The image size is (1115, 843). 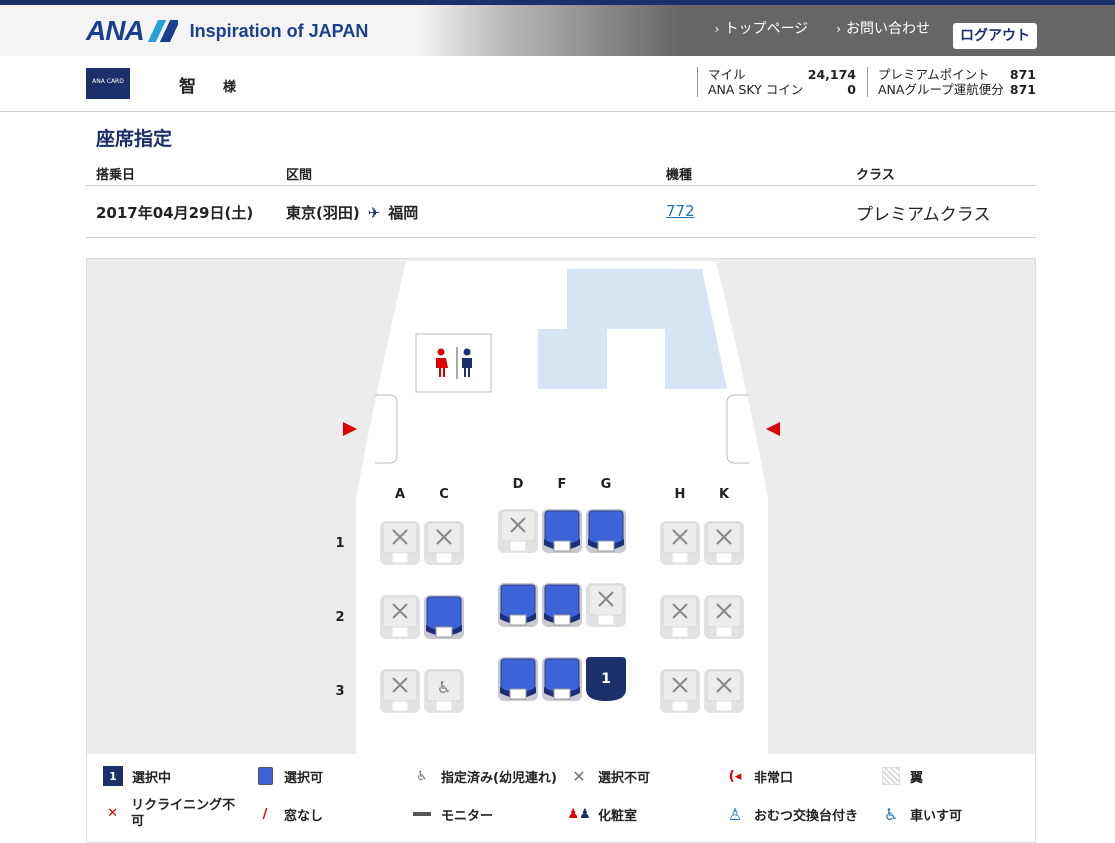 I want to click on legend-wing: 翼, so click(x=902, y=776).